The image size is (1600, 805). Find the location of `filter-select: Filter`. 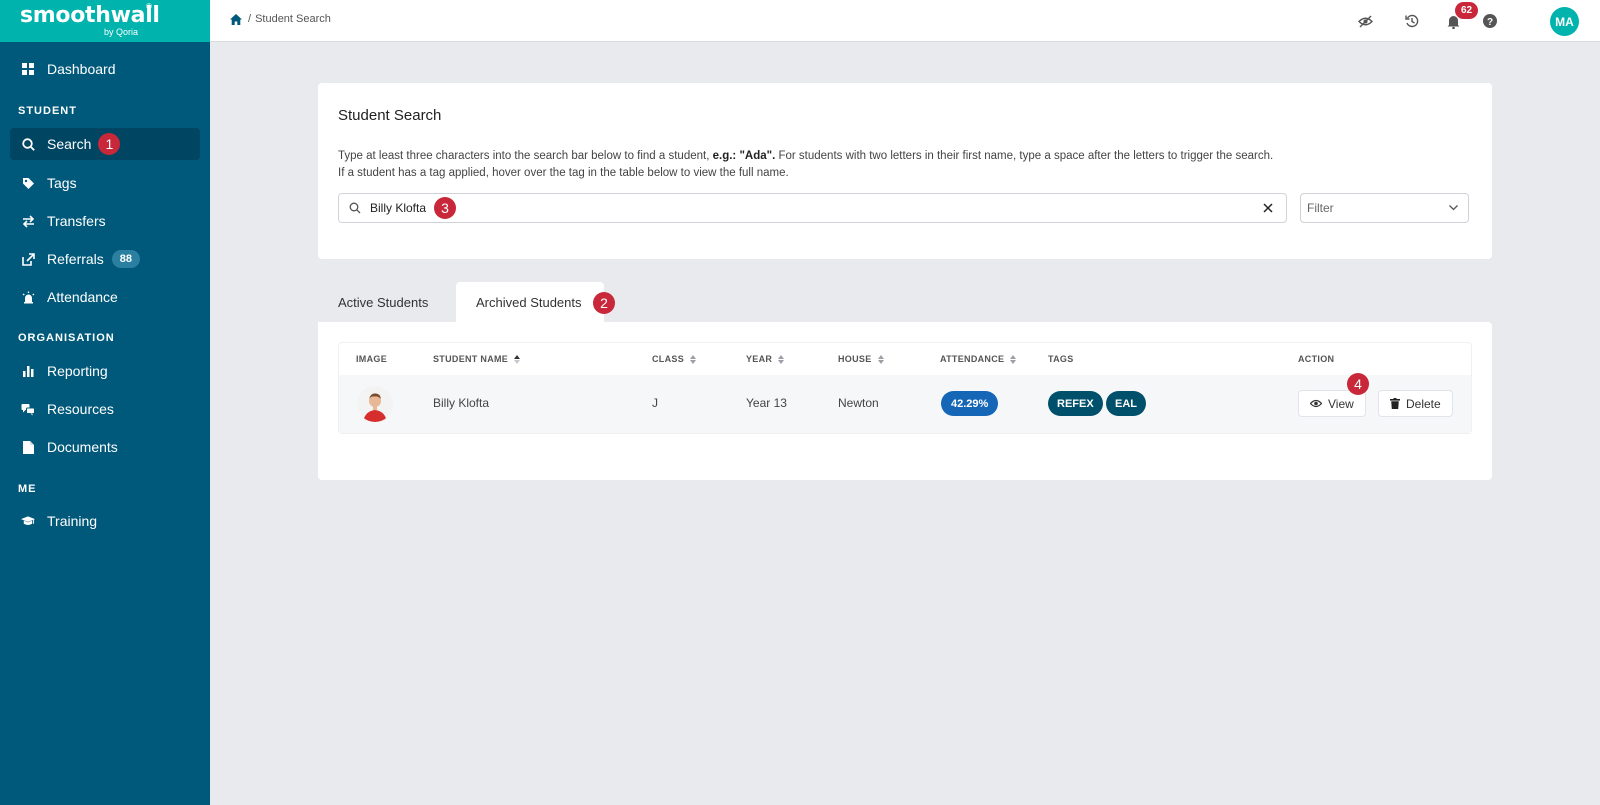

filter-select: Filter is located at coordinates (1384, 208).